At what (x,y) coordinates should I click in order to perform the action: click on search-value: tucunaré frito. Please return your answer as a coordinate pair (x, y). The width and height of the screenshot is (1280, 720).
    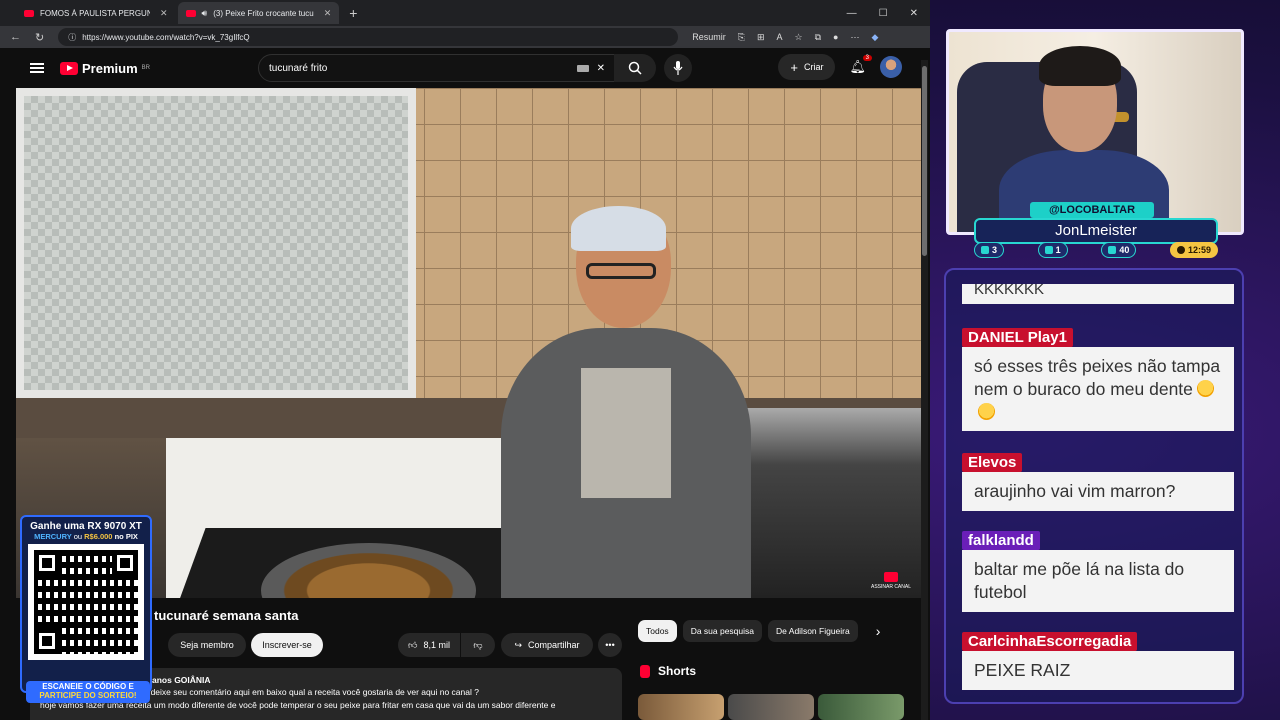
    Looking at the image, I should click on (298, 68).